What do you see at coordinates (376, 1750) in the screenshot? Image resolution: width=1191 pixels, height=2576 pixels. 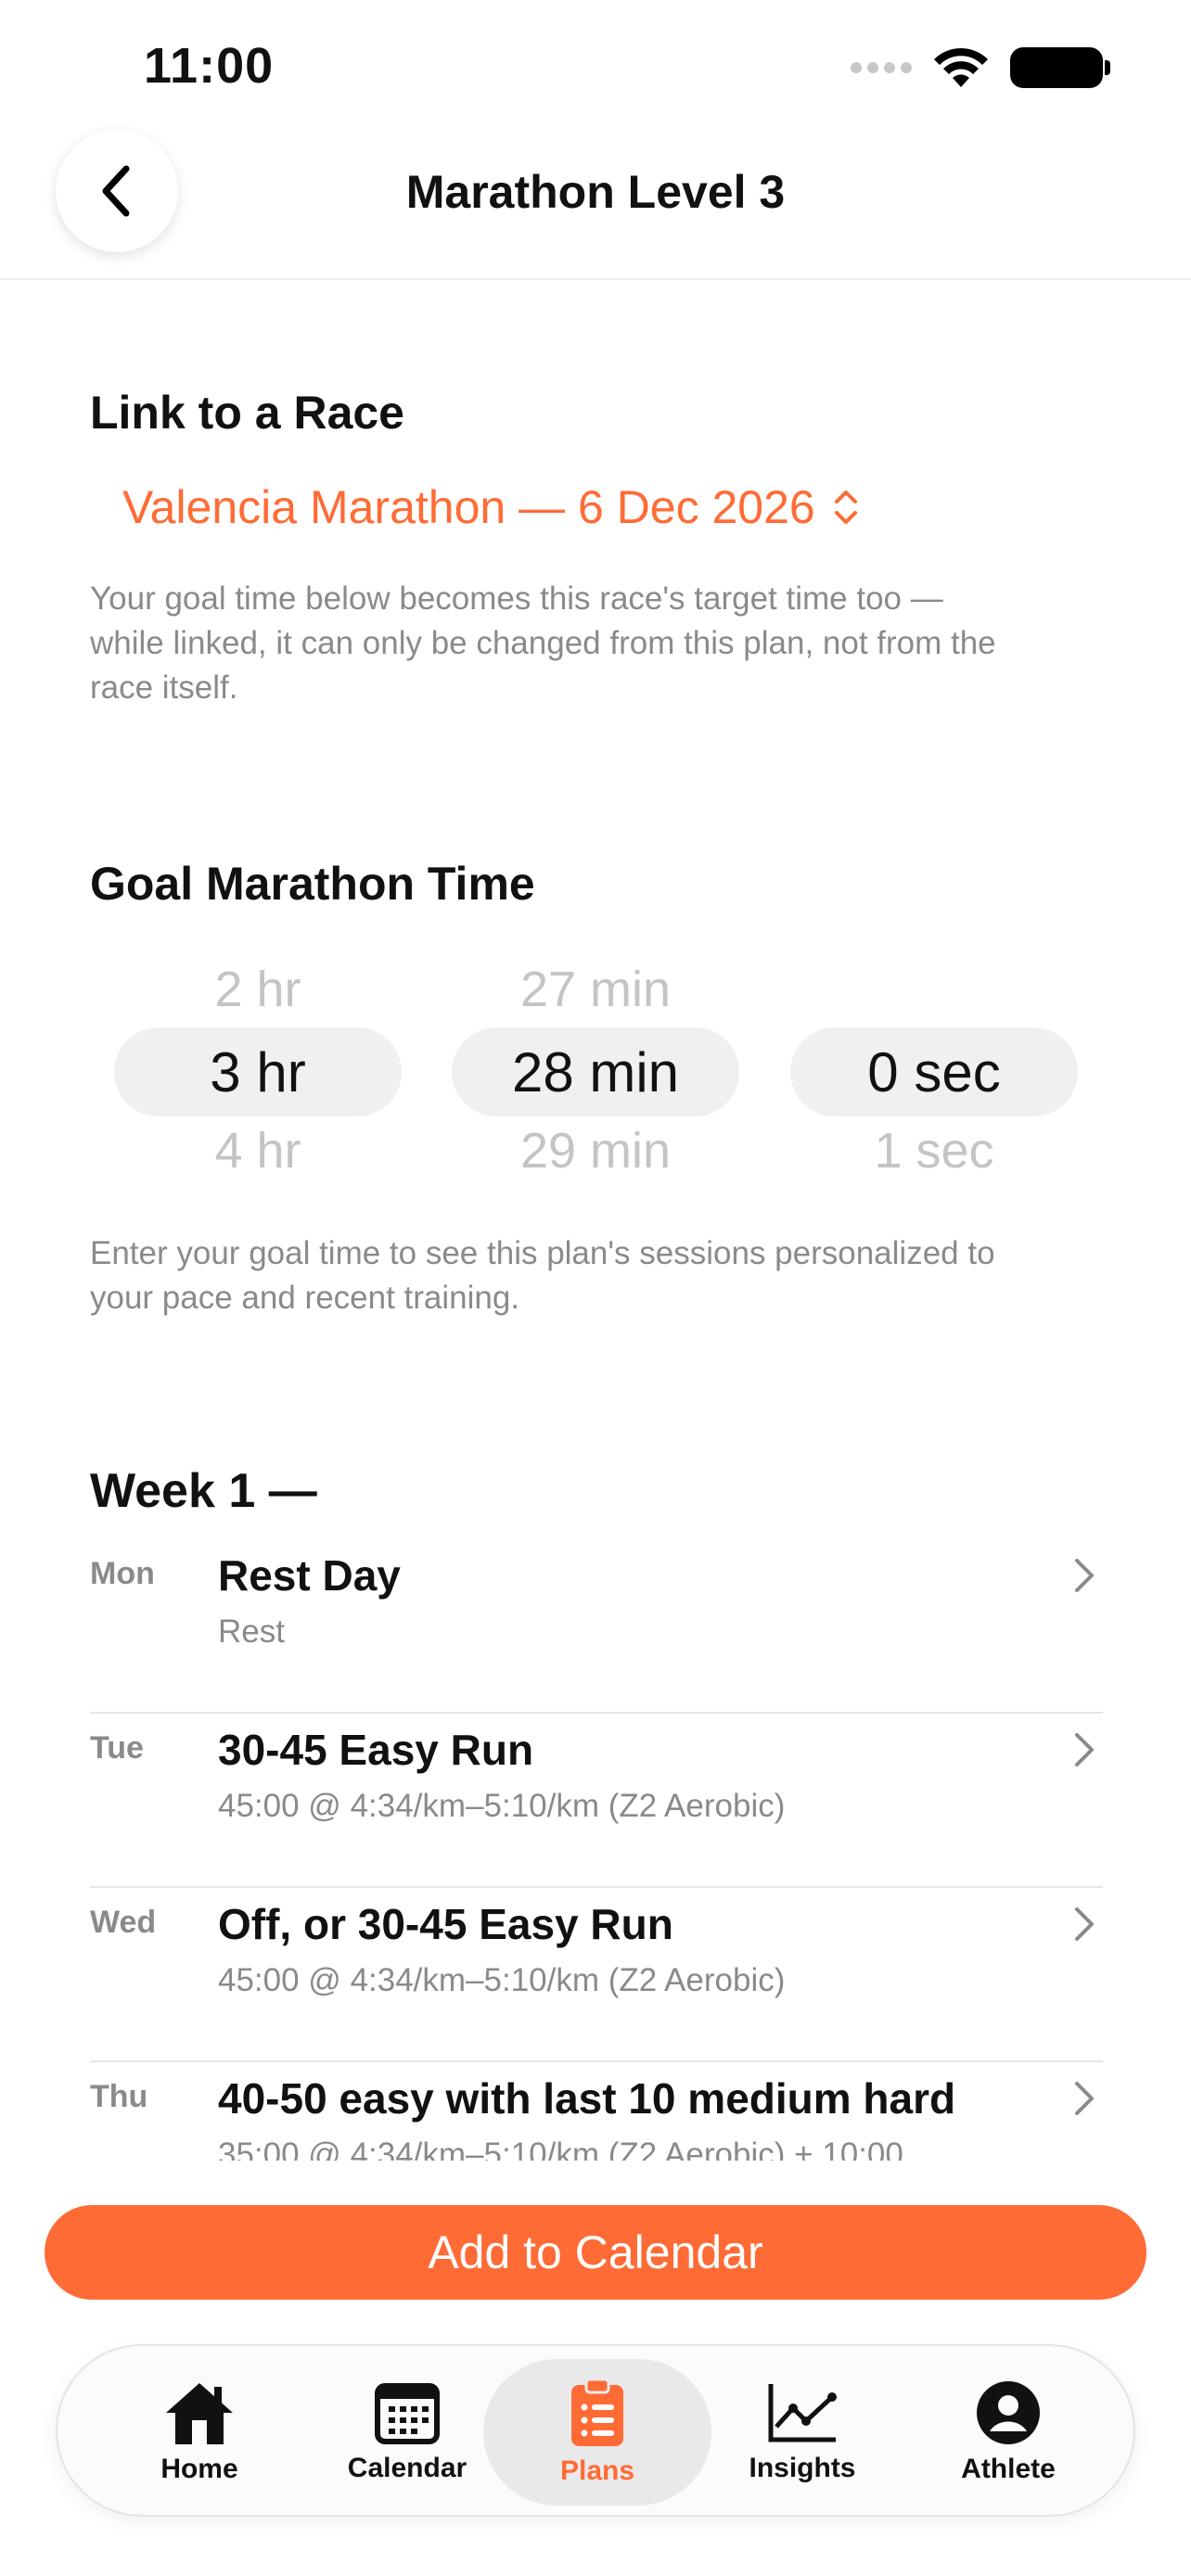 I see `session-title: 30-45 Easy Run` at bounding box center [376, 1750].